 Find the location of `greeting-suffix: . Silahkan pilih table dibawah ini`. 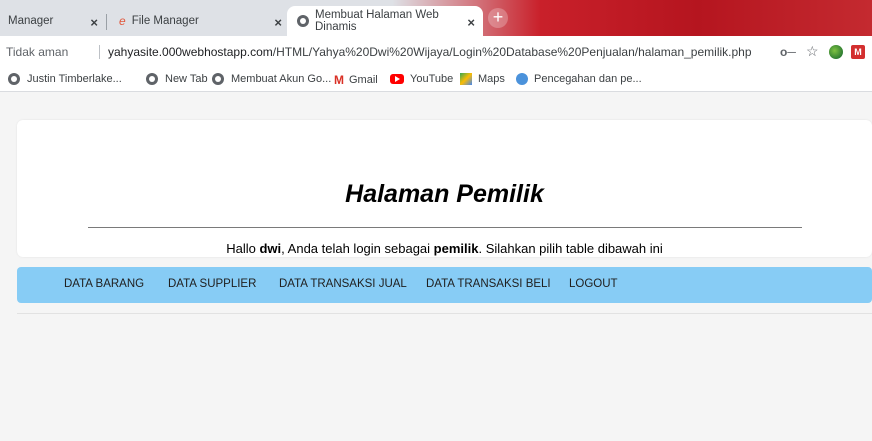

greeting-suffix: . Silahkan pilih table dibawah ini is located at coordinates (570, 248).